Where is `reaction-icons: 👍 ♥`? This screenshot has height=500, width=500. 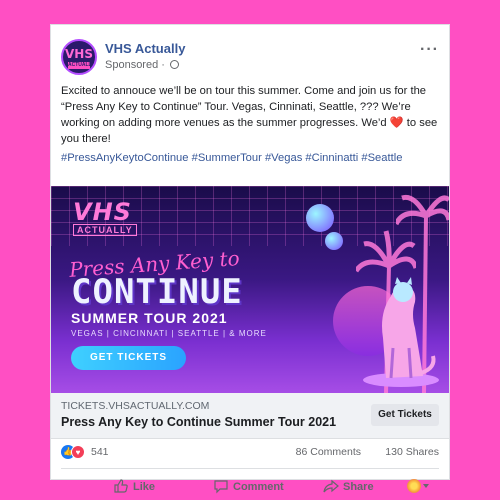 reaction-icons: 👍 ♥ is located at coordinates (75, 453).